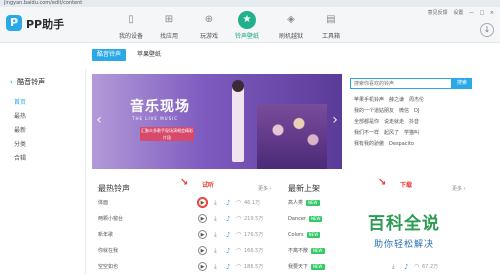  What do you see at coordinates (438, 12) in the screenshot?
I see `feedback-link: 意见反馈` at bounding box center [438, 12].